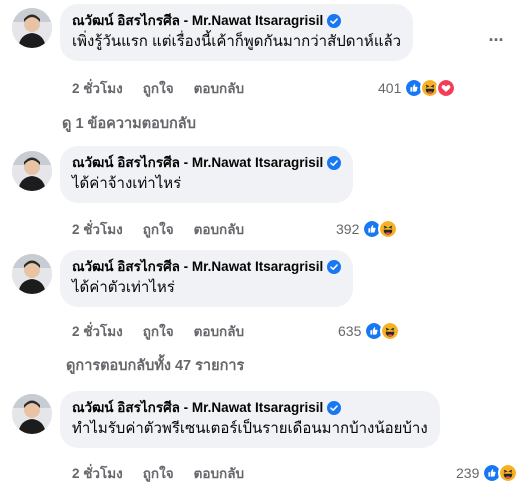 The width and height of the screenshot is (519, 485). I want to click on reaction-count: 635, so click(350, 331).